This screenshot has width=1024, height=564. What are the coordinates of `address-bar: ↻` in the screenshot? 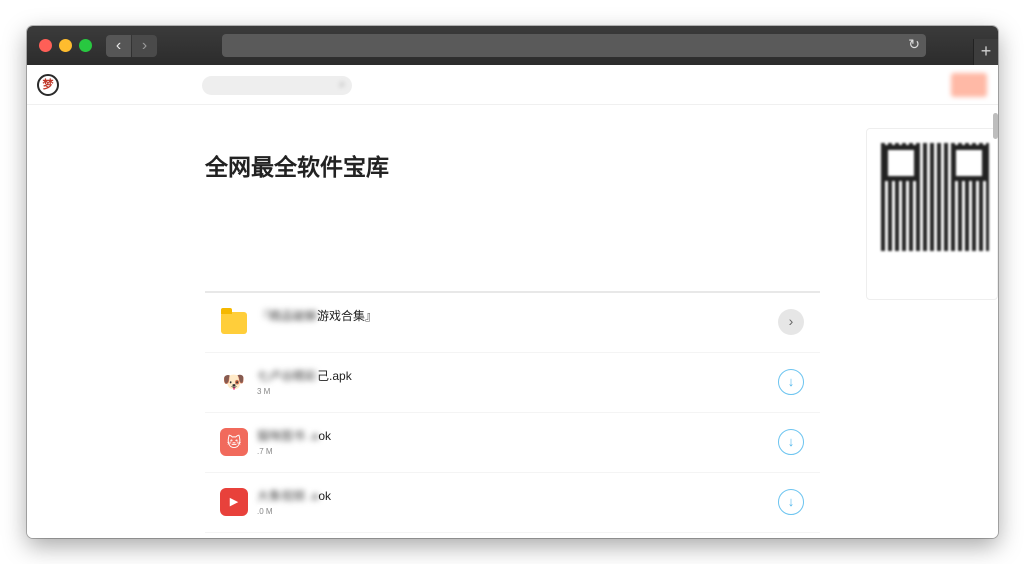 It's located at (574, 45).